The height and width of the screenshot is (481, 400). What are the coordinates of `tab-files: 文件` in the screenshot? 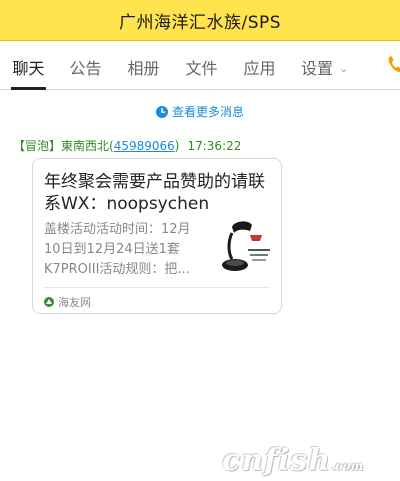 It's located at (201, 65).